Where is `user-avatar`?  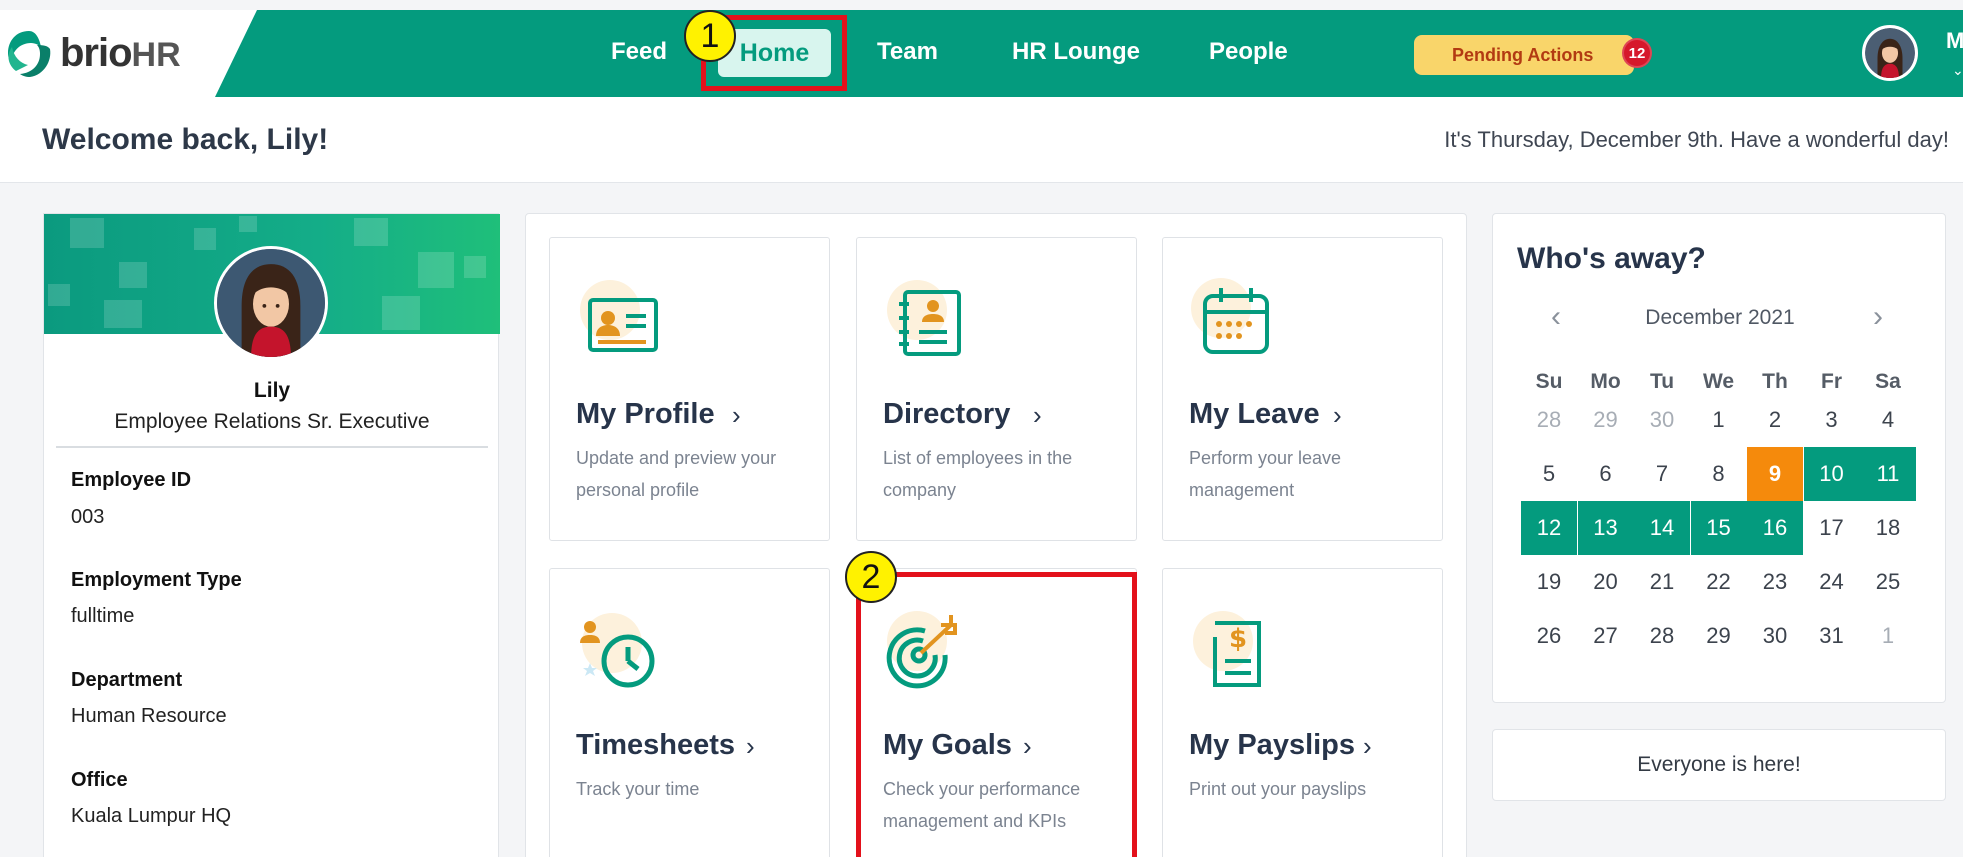
user-avatar is located at coordinates (1890, 53).